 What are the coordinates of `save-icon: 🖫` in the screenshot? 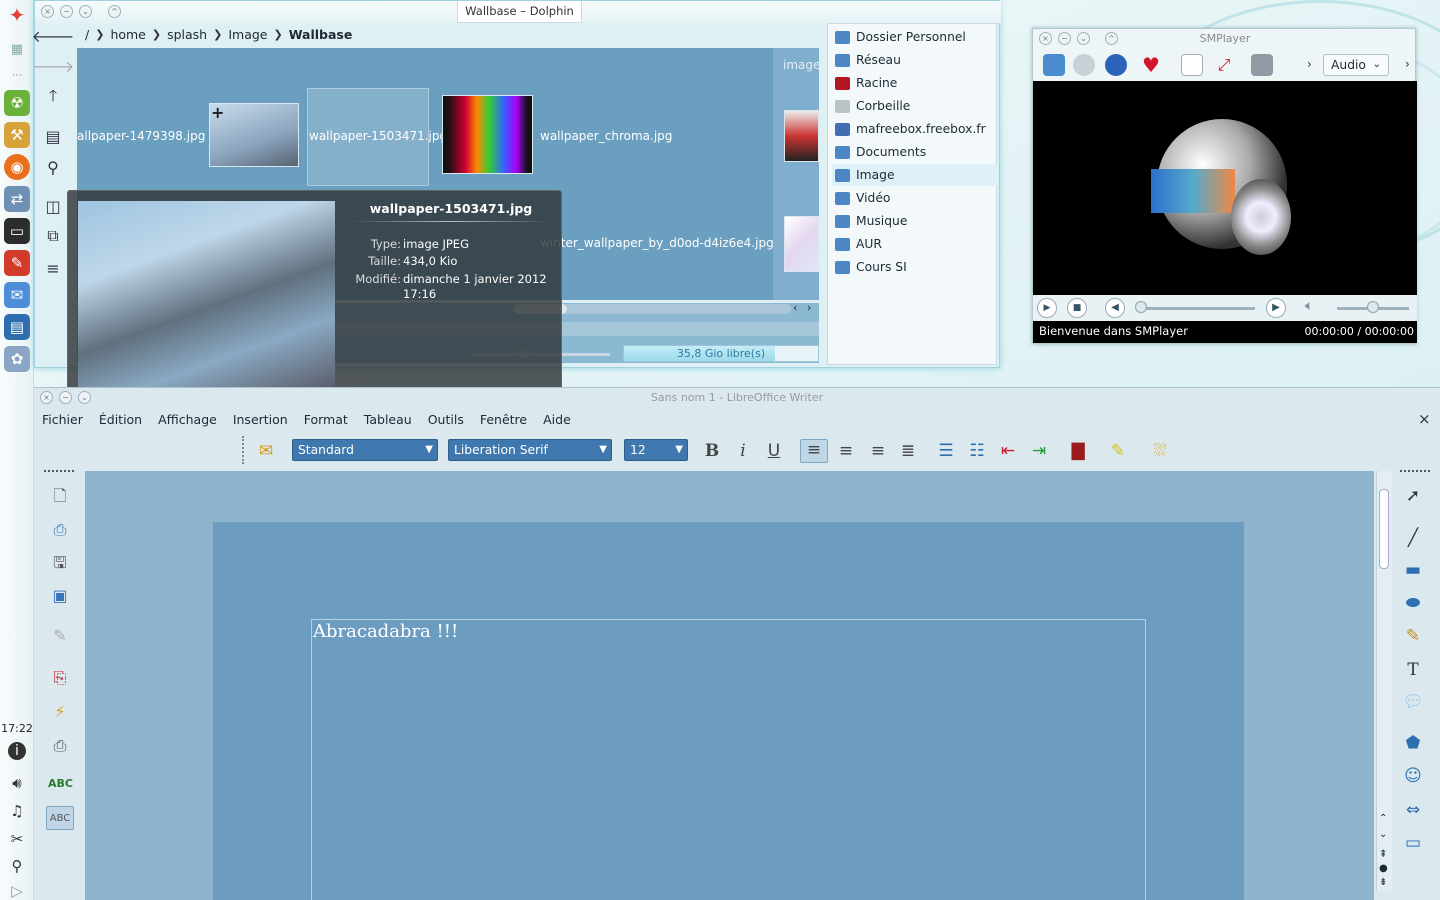 It's located at (60, 563).